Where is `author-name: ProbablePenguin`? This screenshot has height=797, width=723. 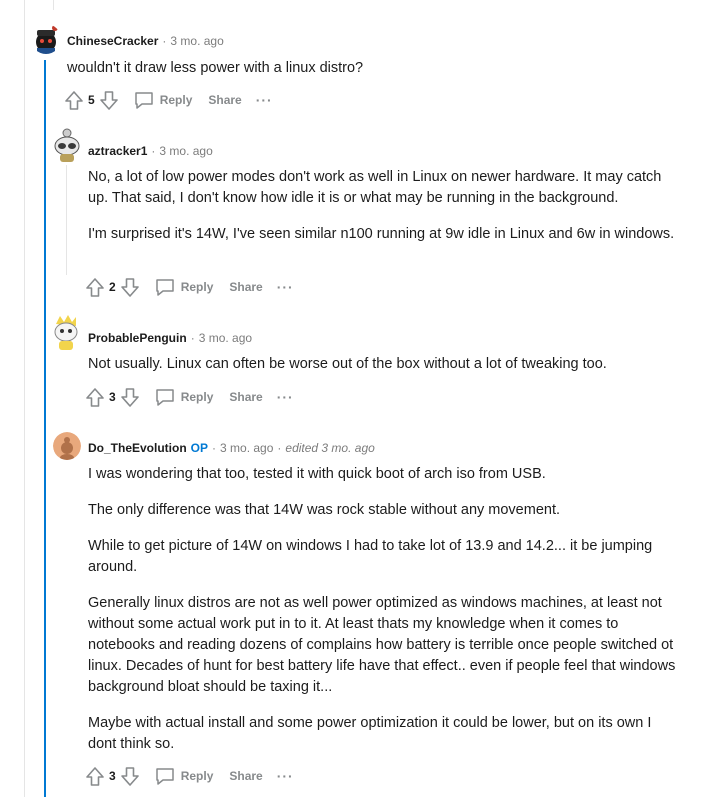 author-name: ProbablePenguin is located at coordinates (137, 338).